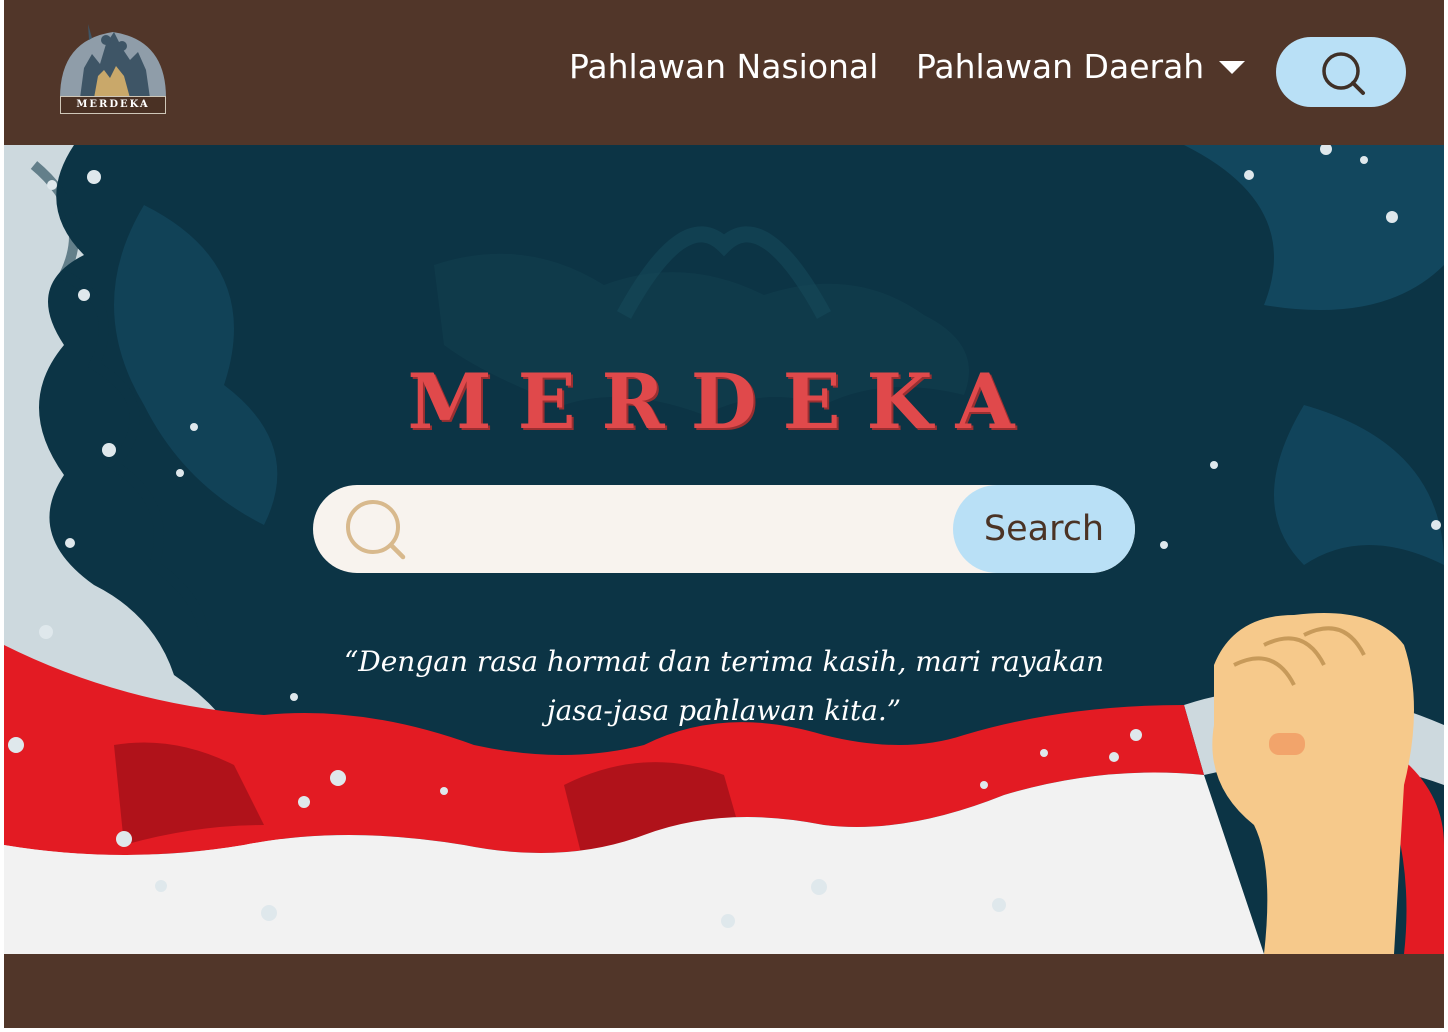 The image size is (1448, 1032). I want to click on footer-bar, so click(724, 991).